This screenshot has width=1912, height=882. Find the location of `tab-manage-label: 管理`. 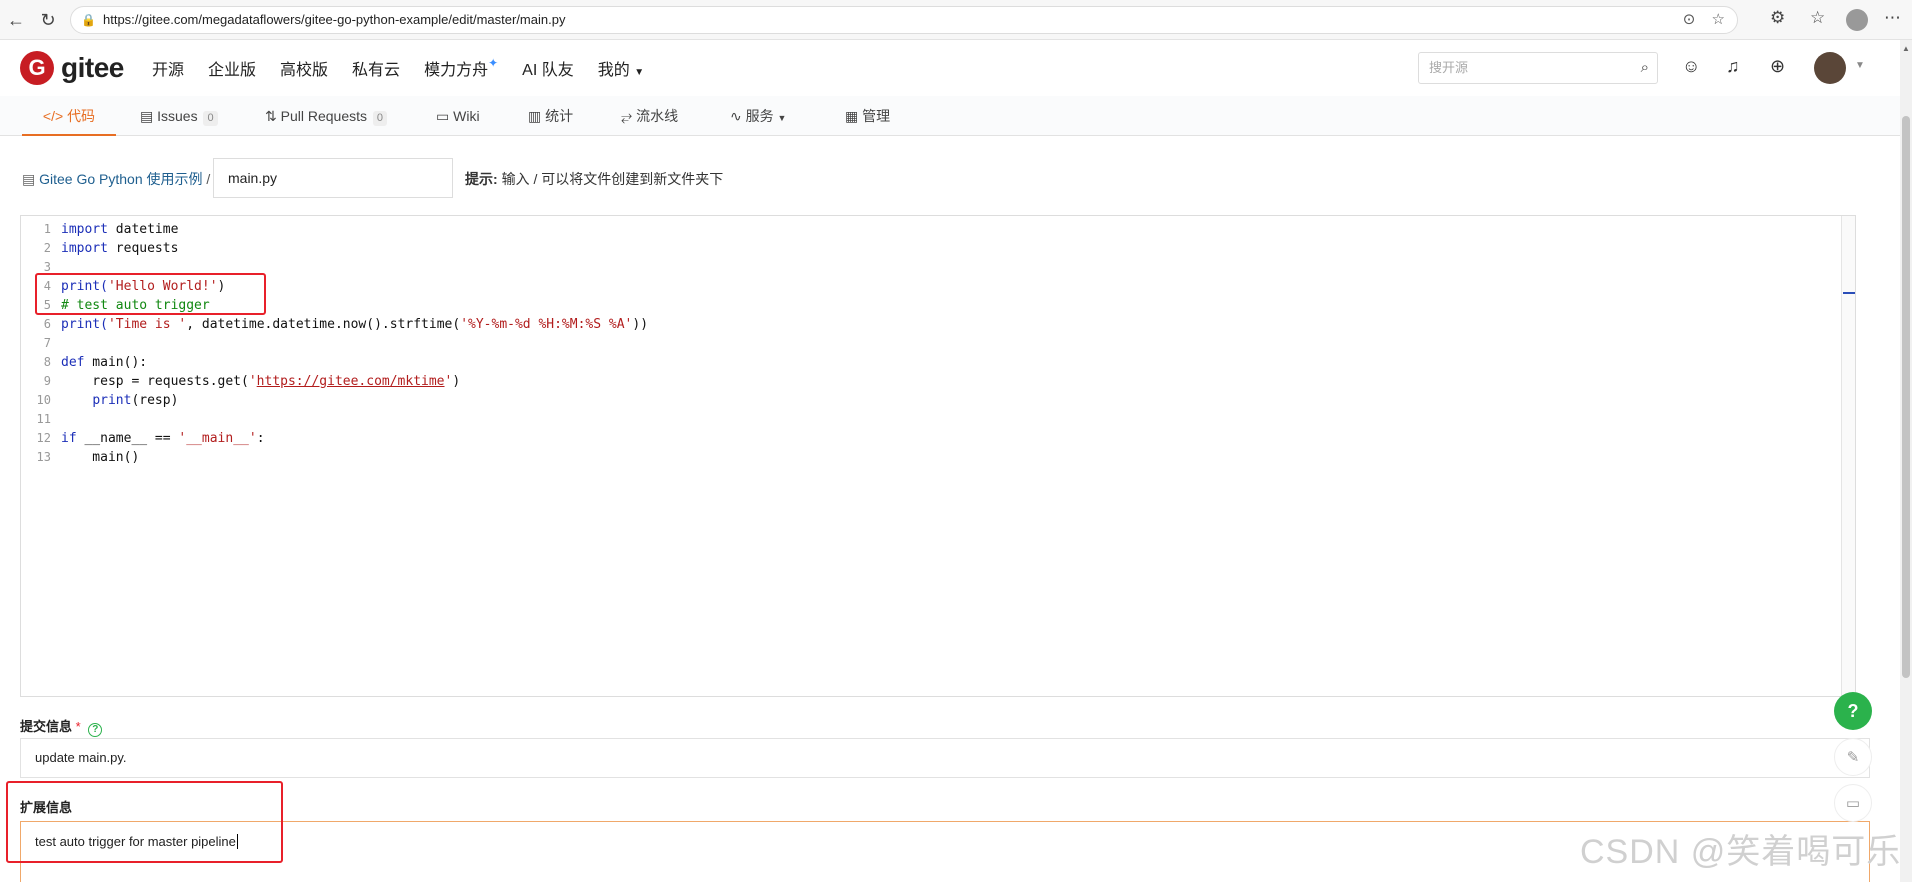

tab-manage-label: 管理 is located at coordinates (876, 116).